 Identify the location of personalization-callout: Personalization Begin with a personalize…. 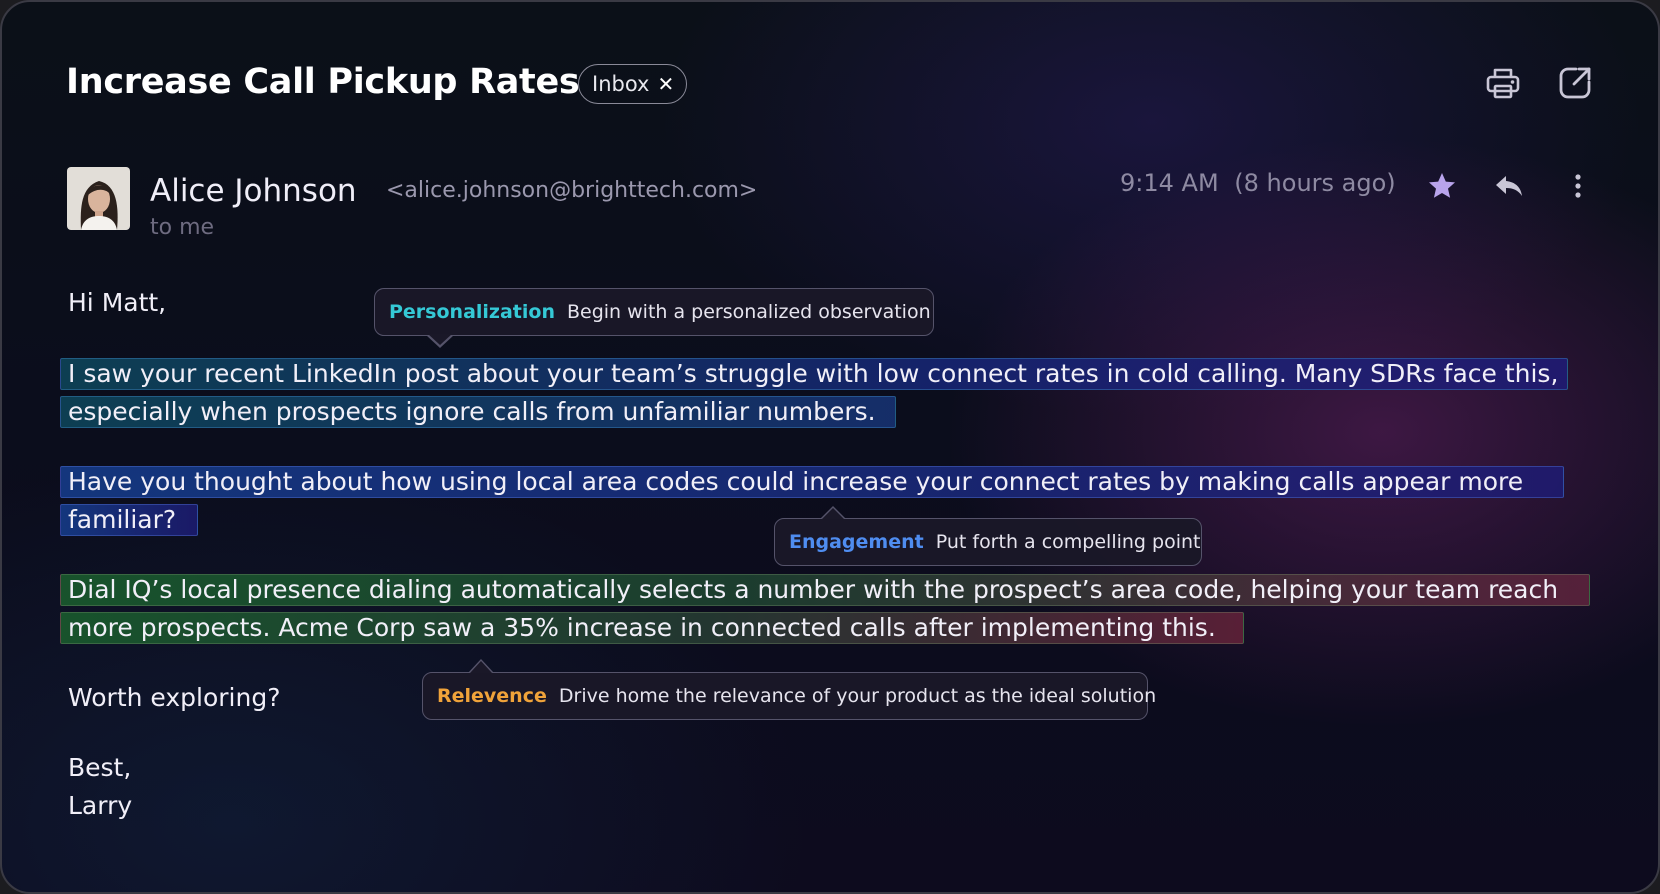
(654, 312).